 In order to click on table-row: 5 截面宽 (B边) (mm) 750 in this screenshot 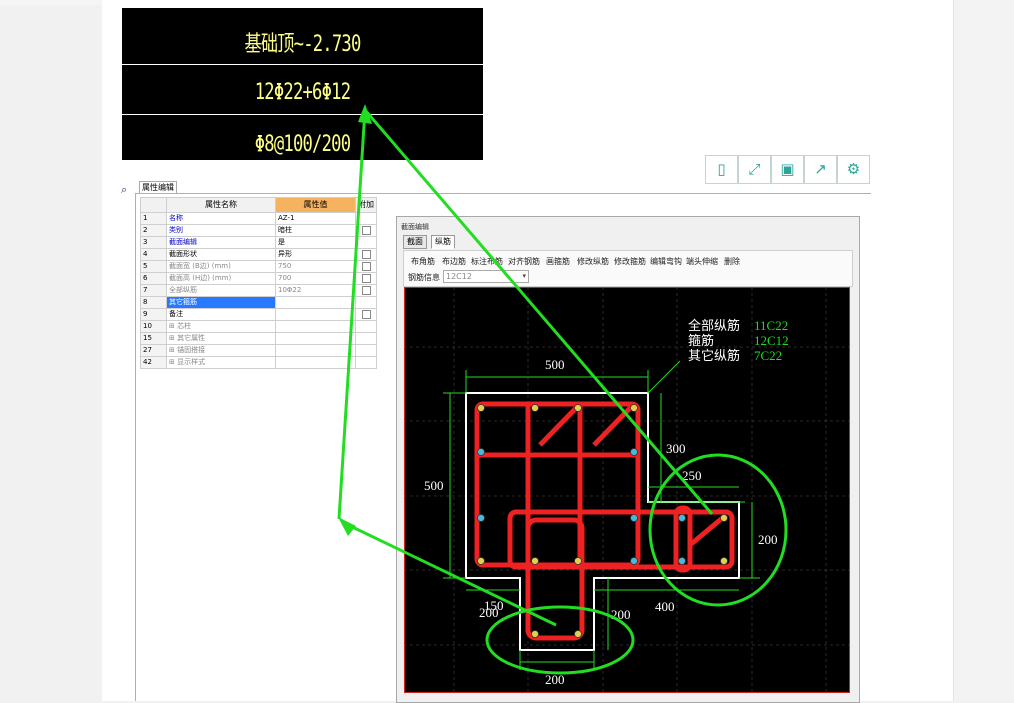, I will do `click(258, 266)`.